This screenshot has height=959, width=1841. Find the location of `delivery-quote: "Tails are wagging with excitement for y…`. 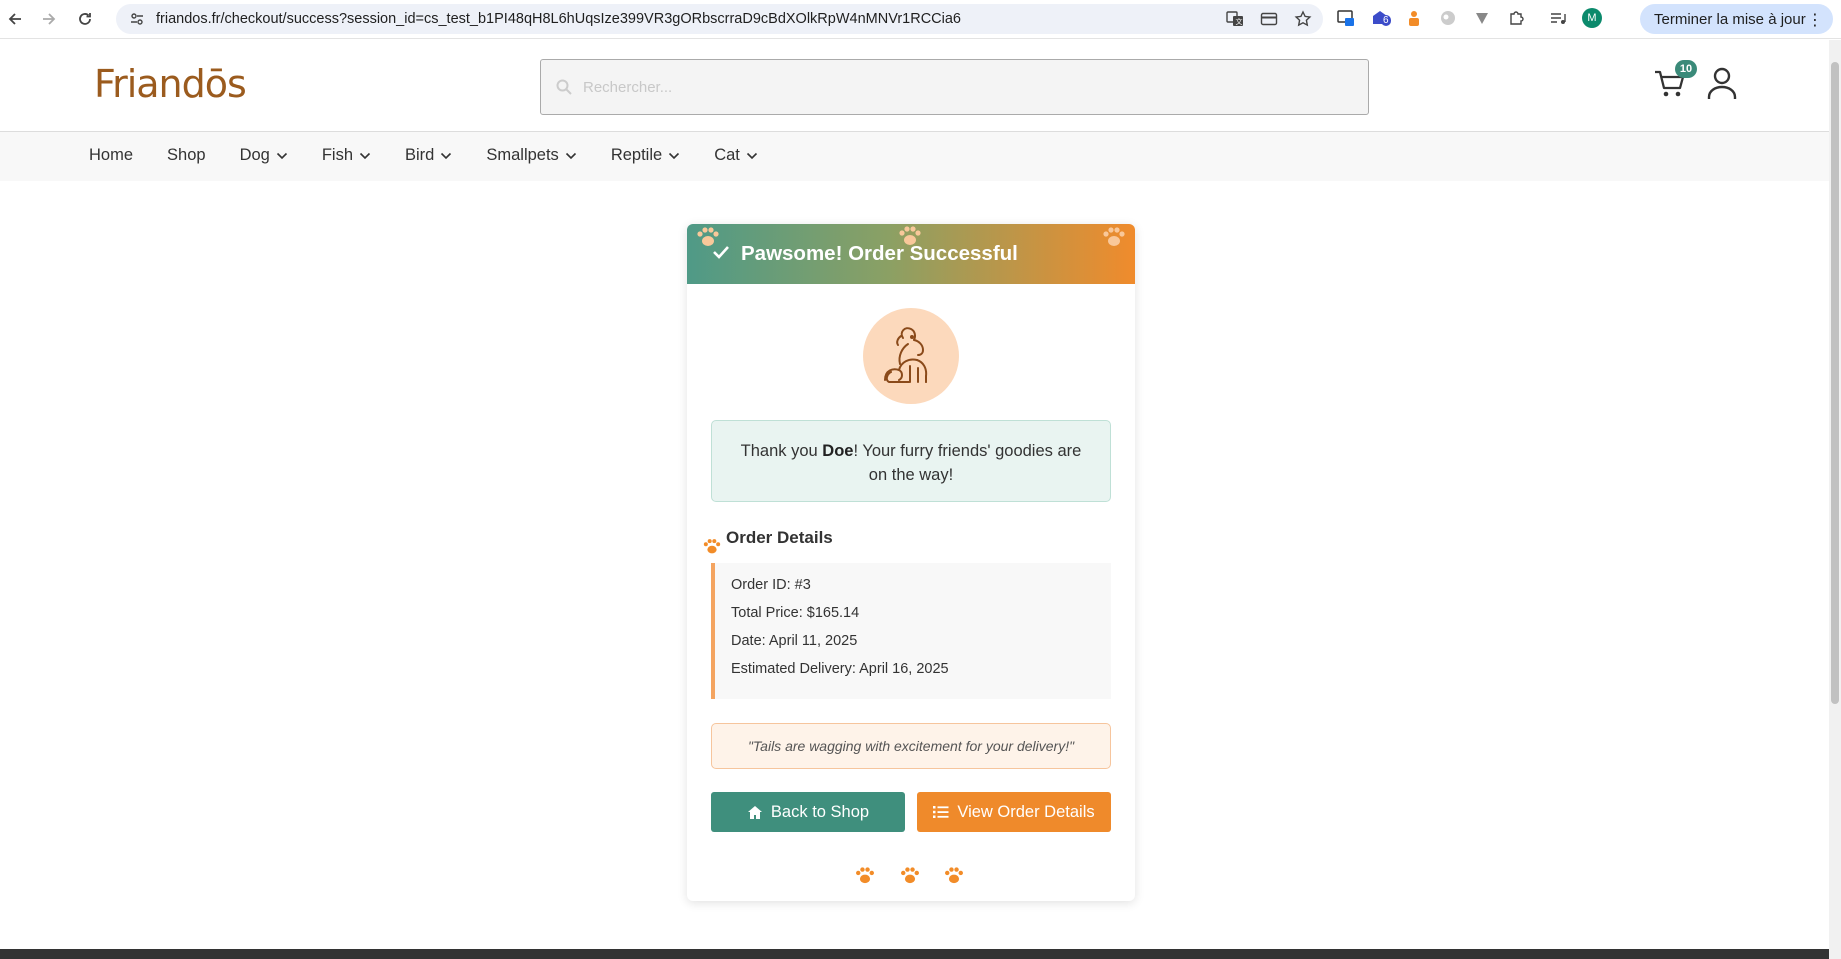

delivery-quote: "Tails are wagging with excitement for y… is located at coordinates (911, 746).